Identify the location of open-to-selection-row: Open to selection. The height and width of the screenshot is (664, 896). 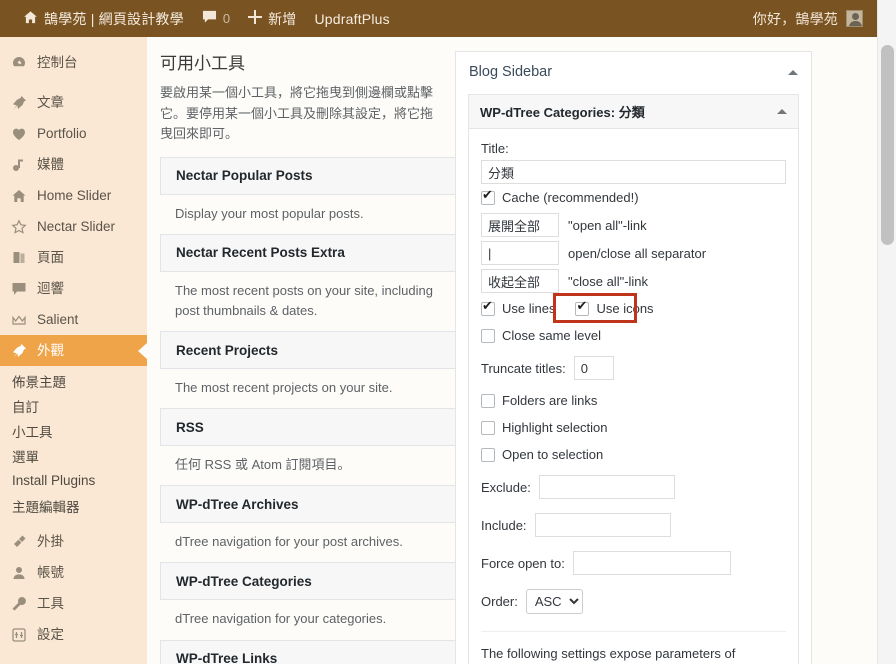
(633, 454).